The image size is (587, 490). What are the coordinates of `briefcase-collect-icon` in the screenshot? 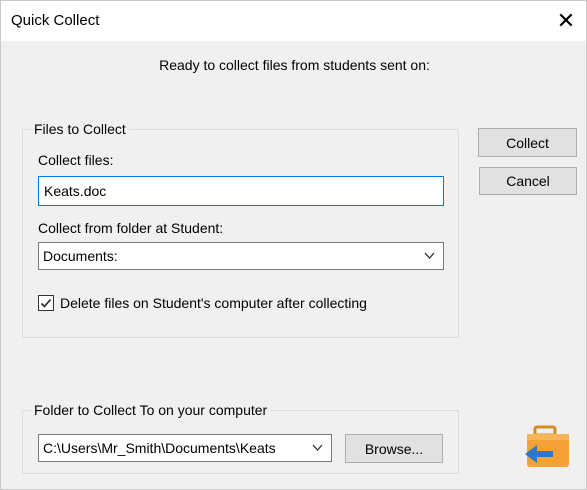 It's located at (547, 446).